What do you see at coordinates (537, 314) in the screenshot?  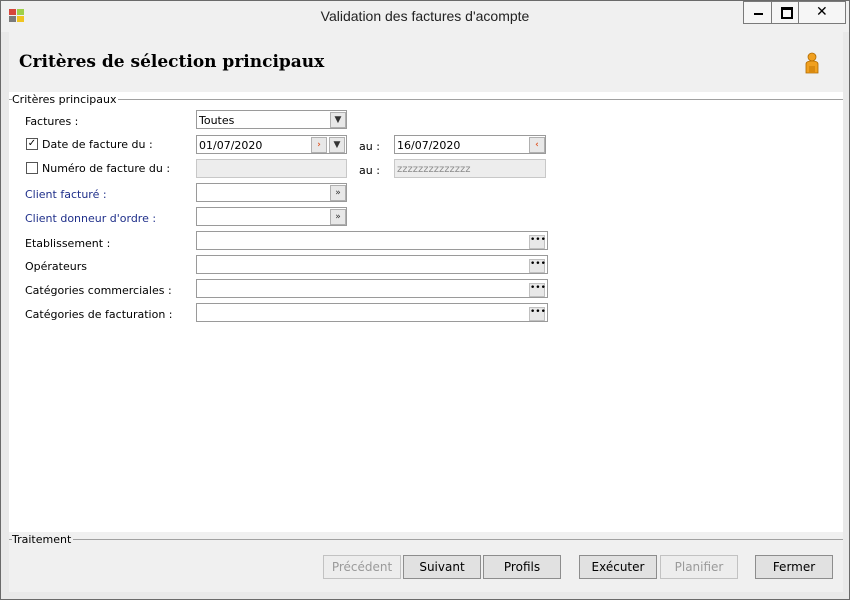 I see `categories-facturation-browse-icon: •••` at bounding box center [537, 314].